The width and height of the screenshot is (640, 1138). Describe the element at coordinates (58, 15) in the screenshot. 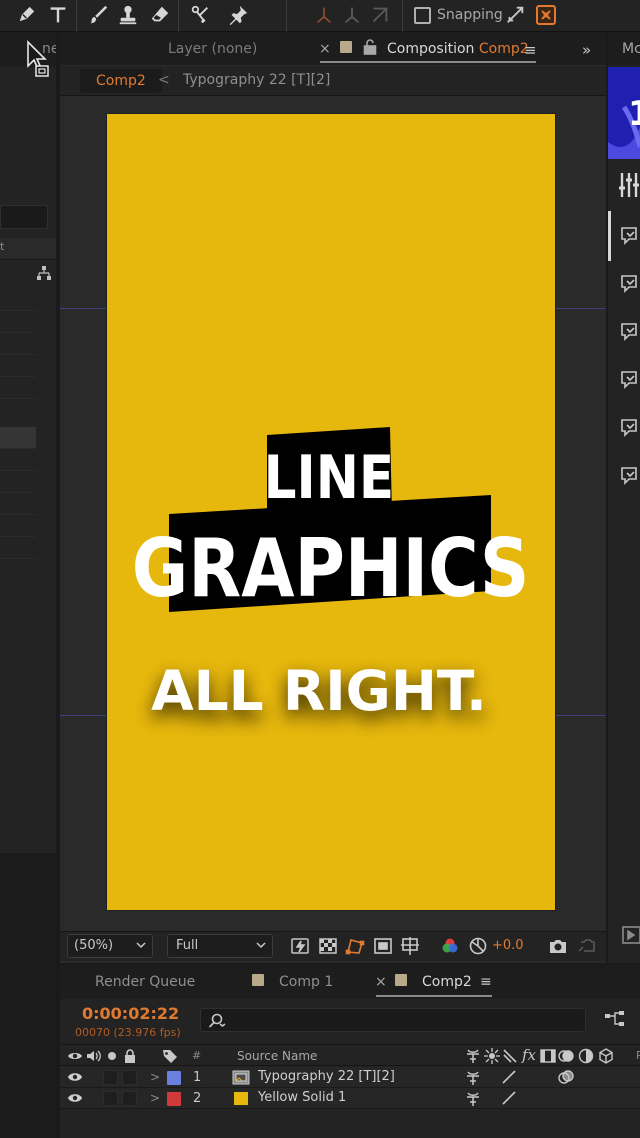

I see `type-tool-icon` at that location.